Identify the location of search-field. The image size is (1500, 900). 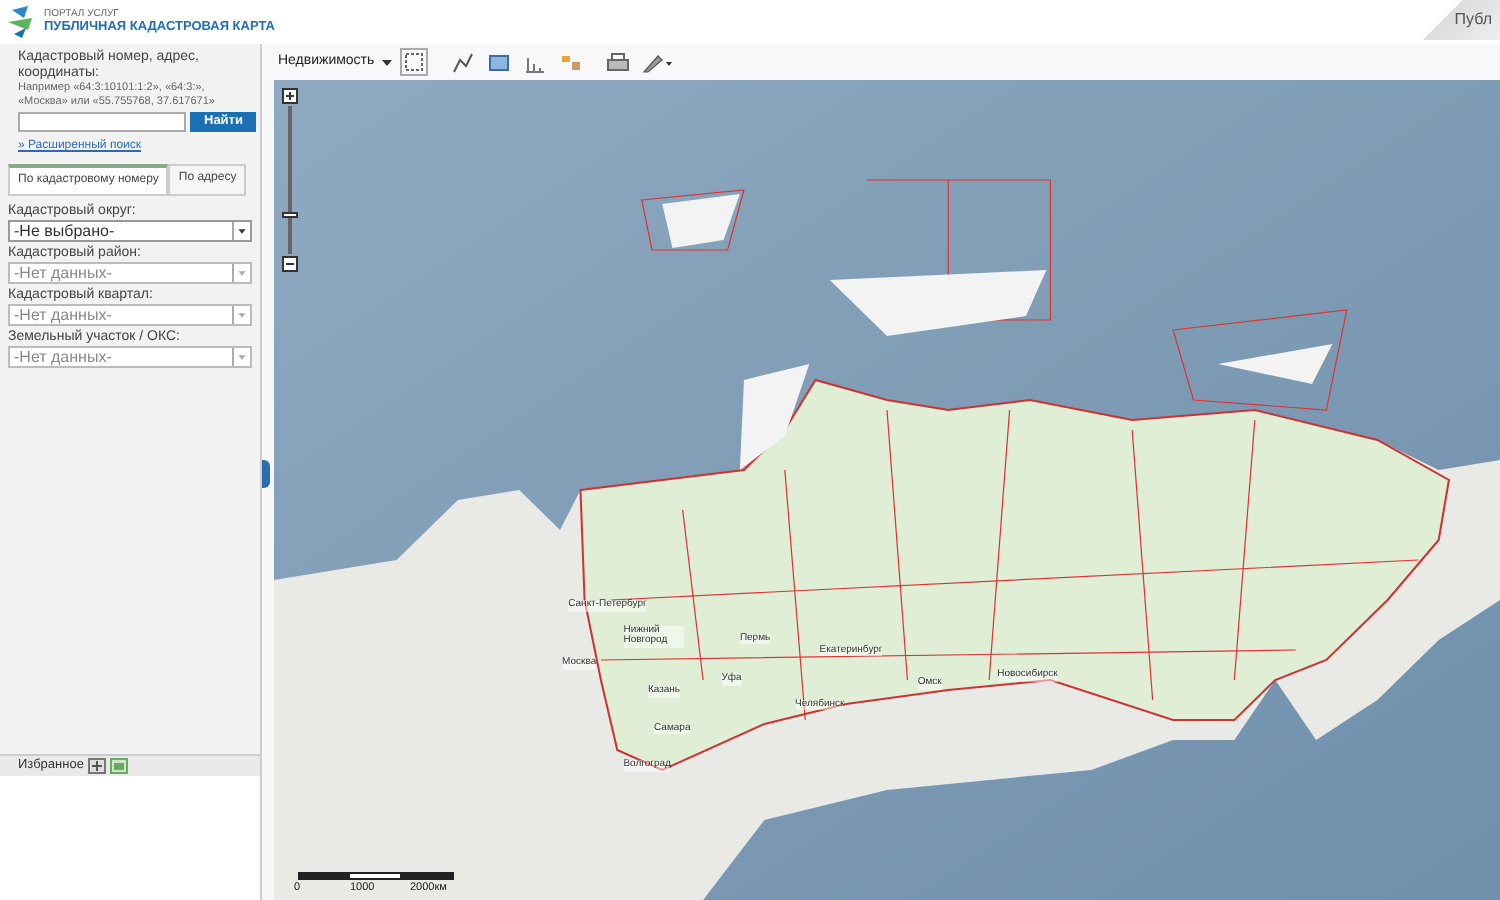
(102, 122).